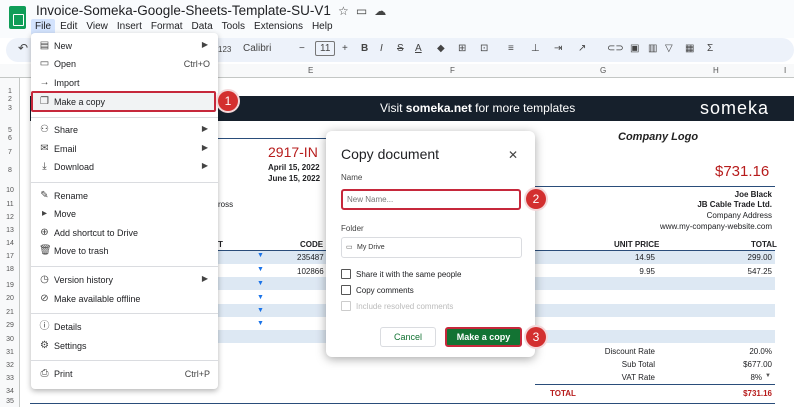 The width and height of the screenshot is (794, 407). What do you see at coordinates (10, 230) in the screenshot?
I see `row-header: 13` at bounding box center [10, 230].